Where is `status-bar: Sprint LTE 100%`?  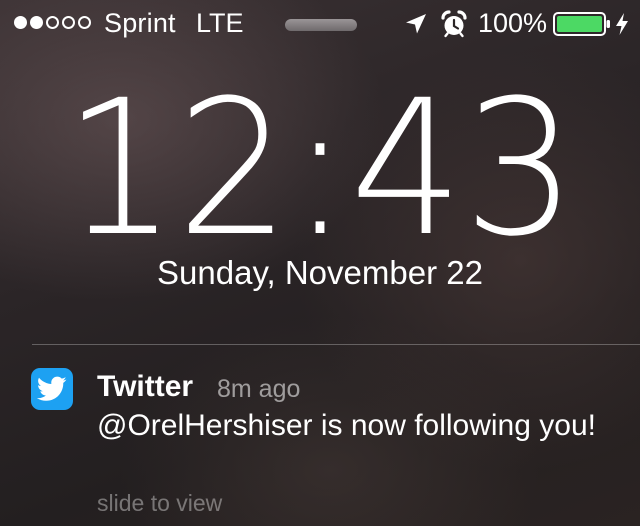 status-bar: Sprint LTE 100% is located at coordinates (320, 24).